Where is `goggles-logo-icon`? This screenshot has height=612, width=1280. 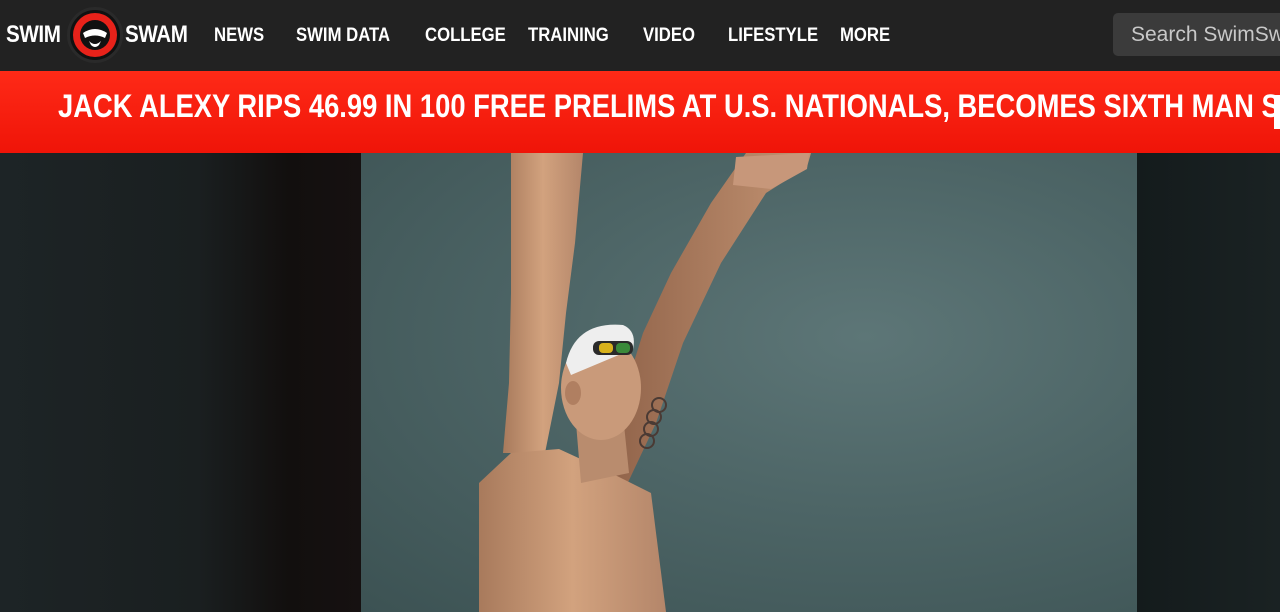
goggles-logo-icon is located at coordinates (95, 35).